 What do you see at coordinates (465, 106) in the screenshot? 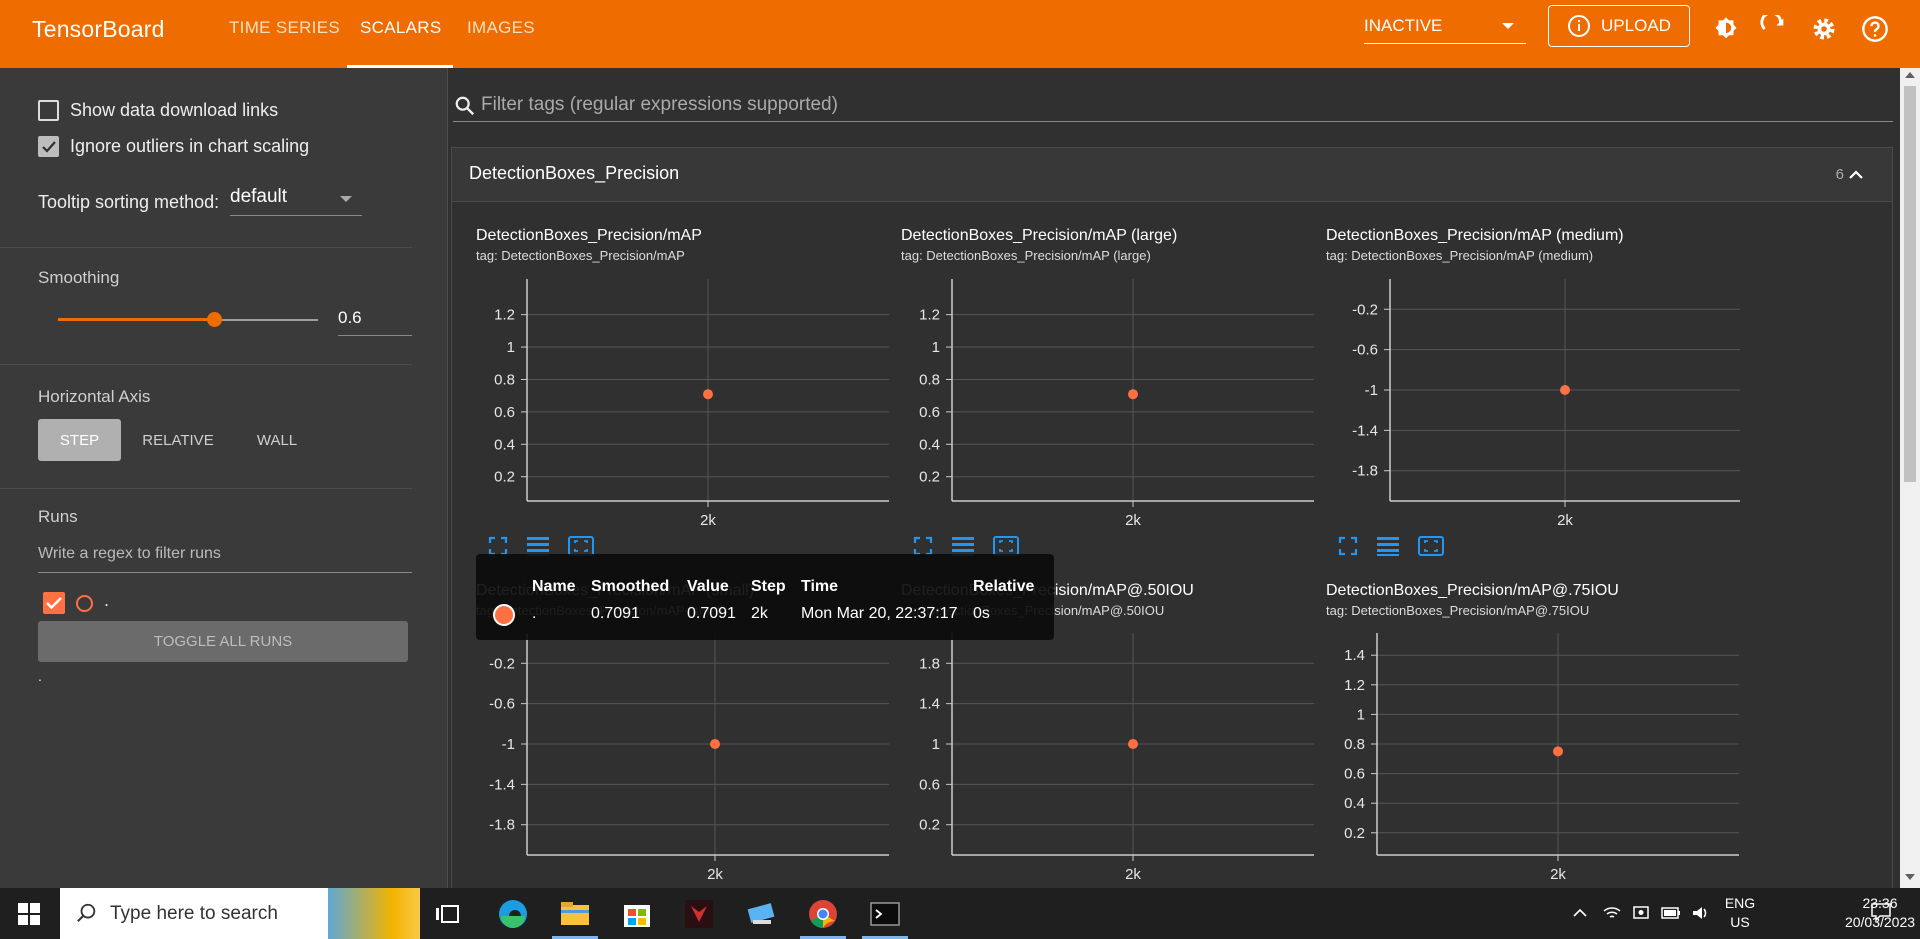
I see `search-icon` at bounding box center [465, 106].